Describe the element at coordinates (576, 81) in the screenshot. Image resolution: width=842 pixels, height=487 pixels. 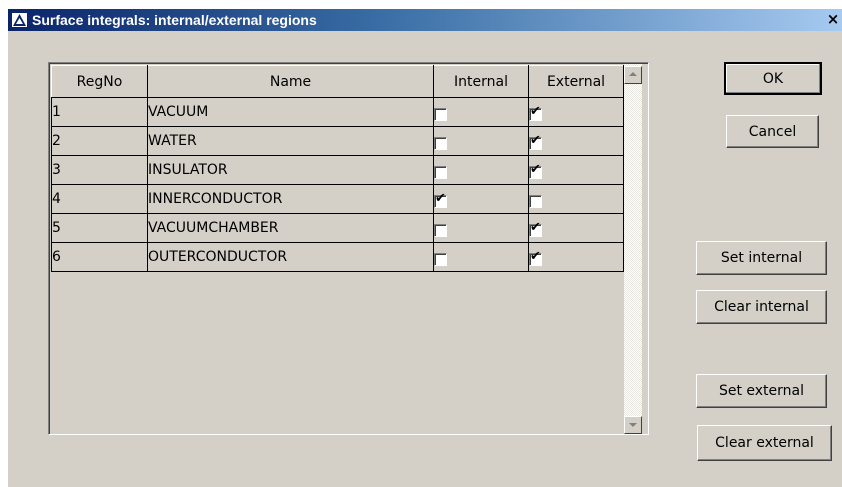
I see `column-header-external: External` at that location.